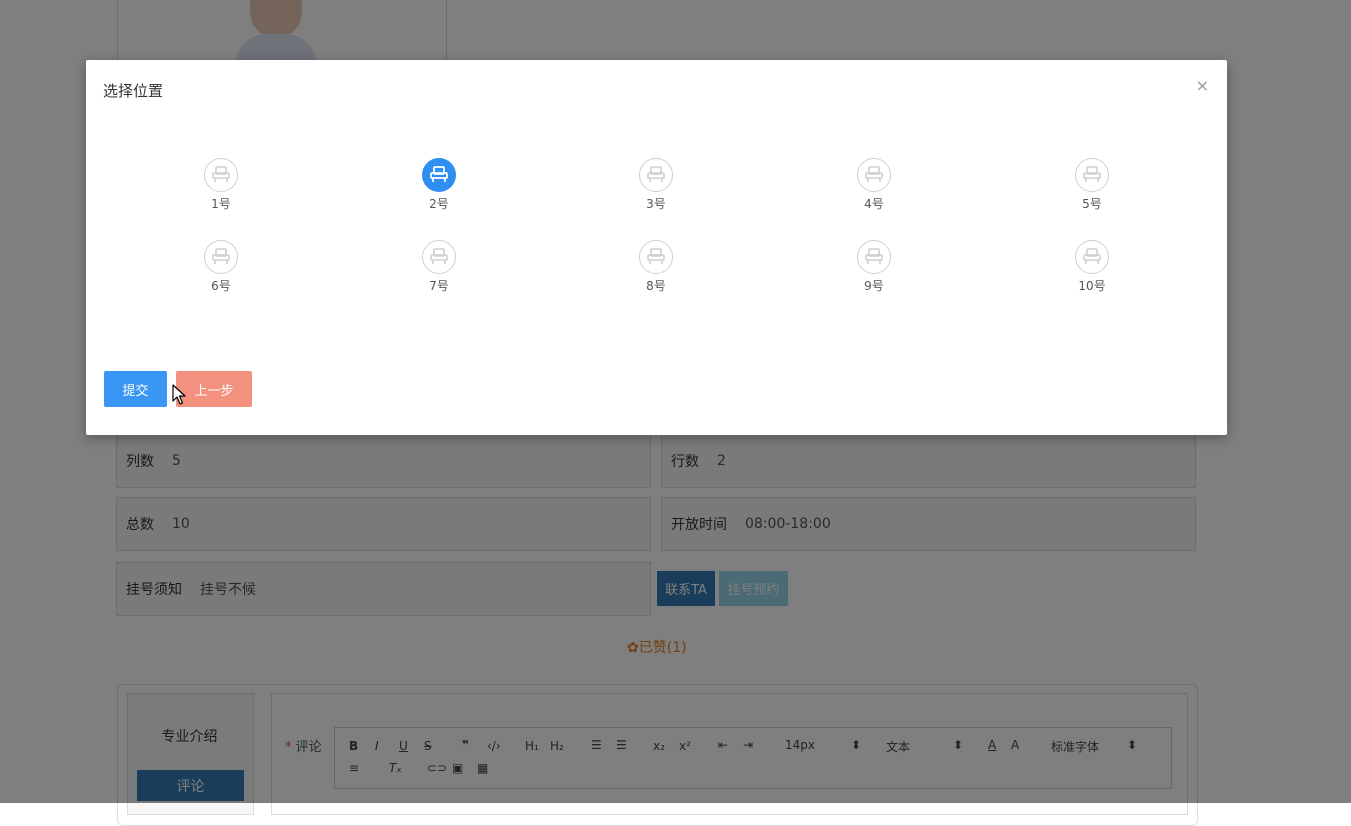 This screenshot has height=826, width=1351. I want to click on seat-9: 9号, so click(874, 267).